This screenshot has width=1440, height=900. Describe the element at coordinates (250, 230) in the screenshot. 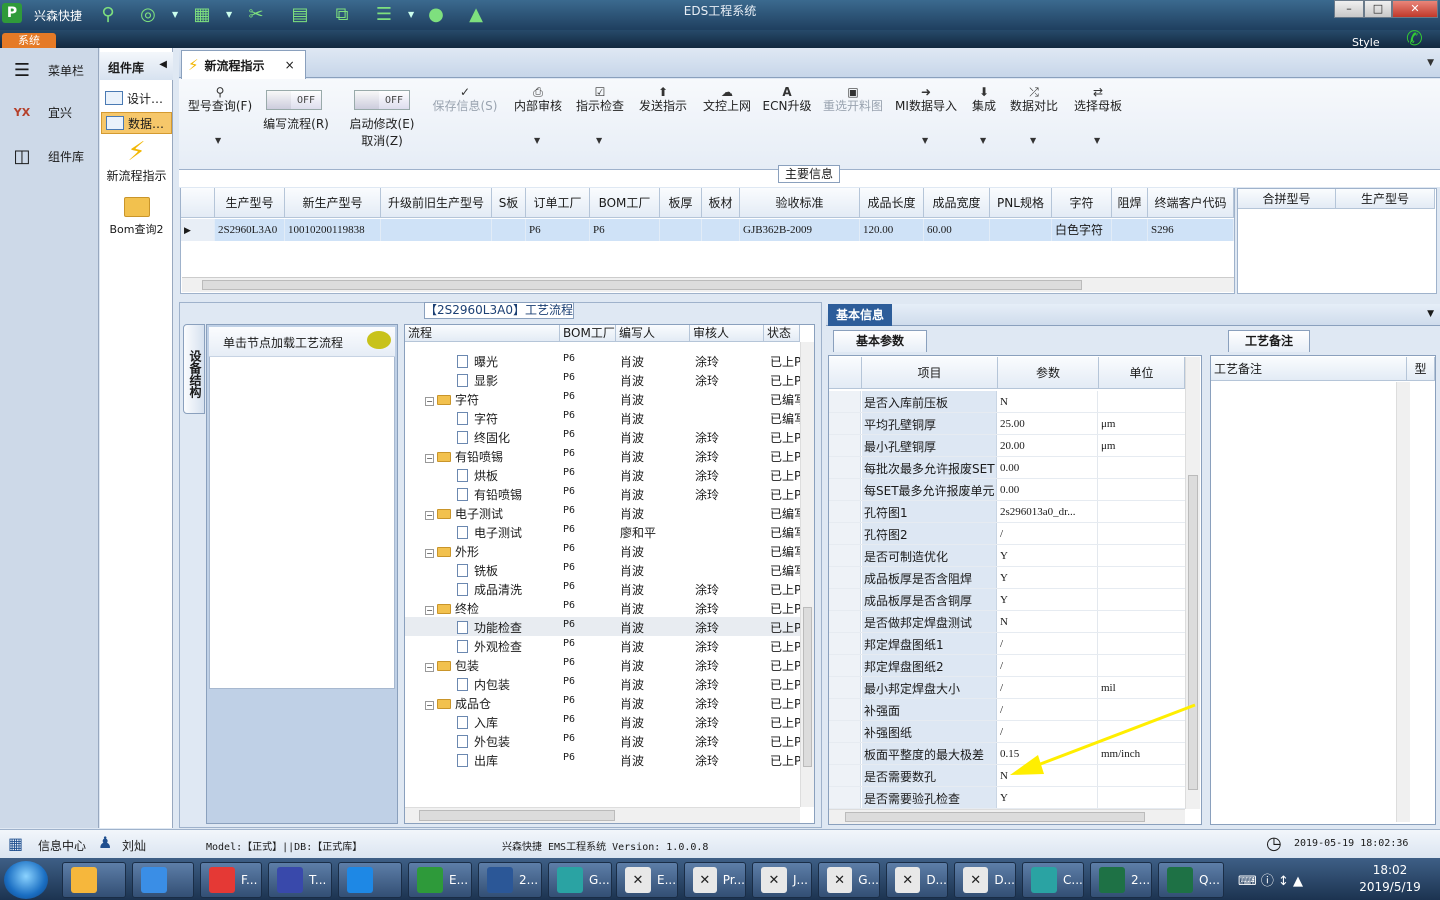

I see `table-cell: 2S2960L3A0` at that location.